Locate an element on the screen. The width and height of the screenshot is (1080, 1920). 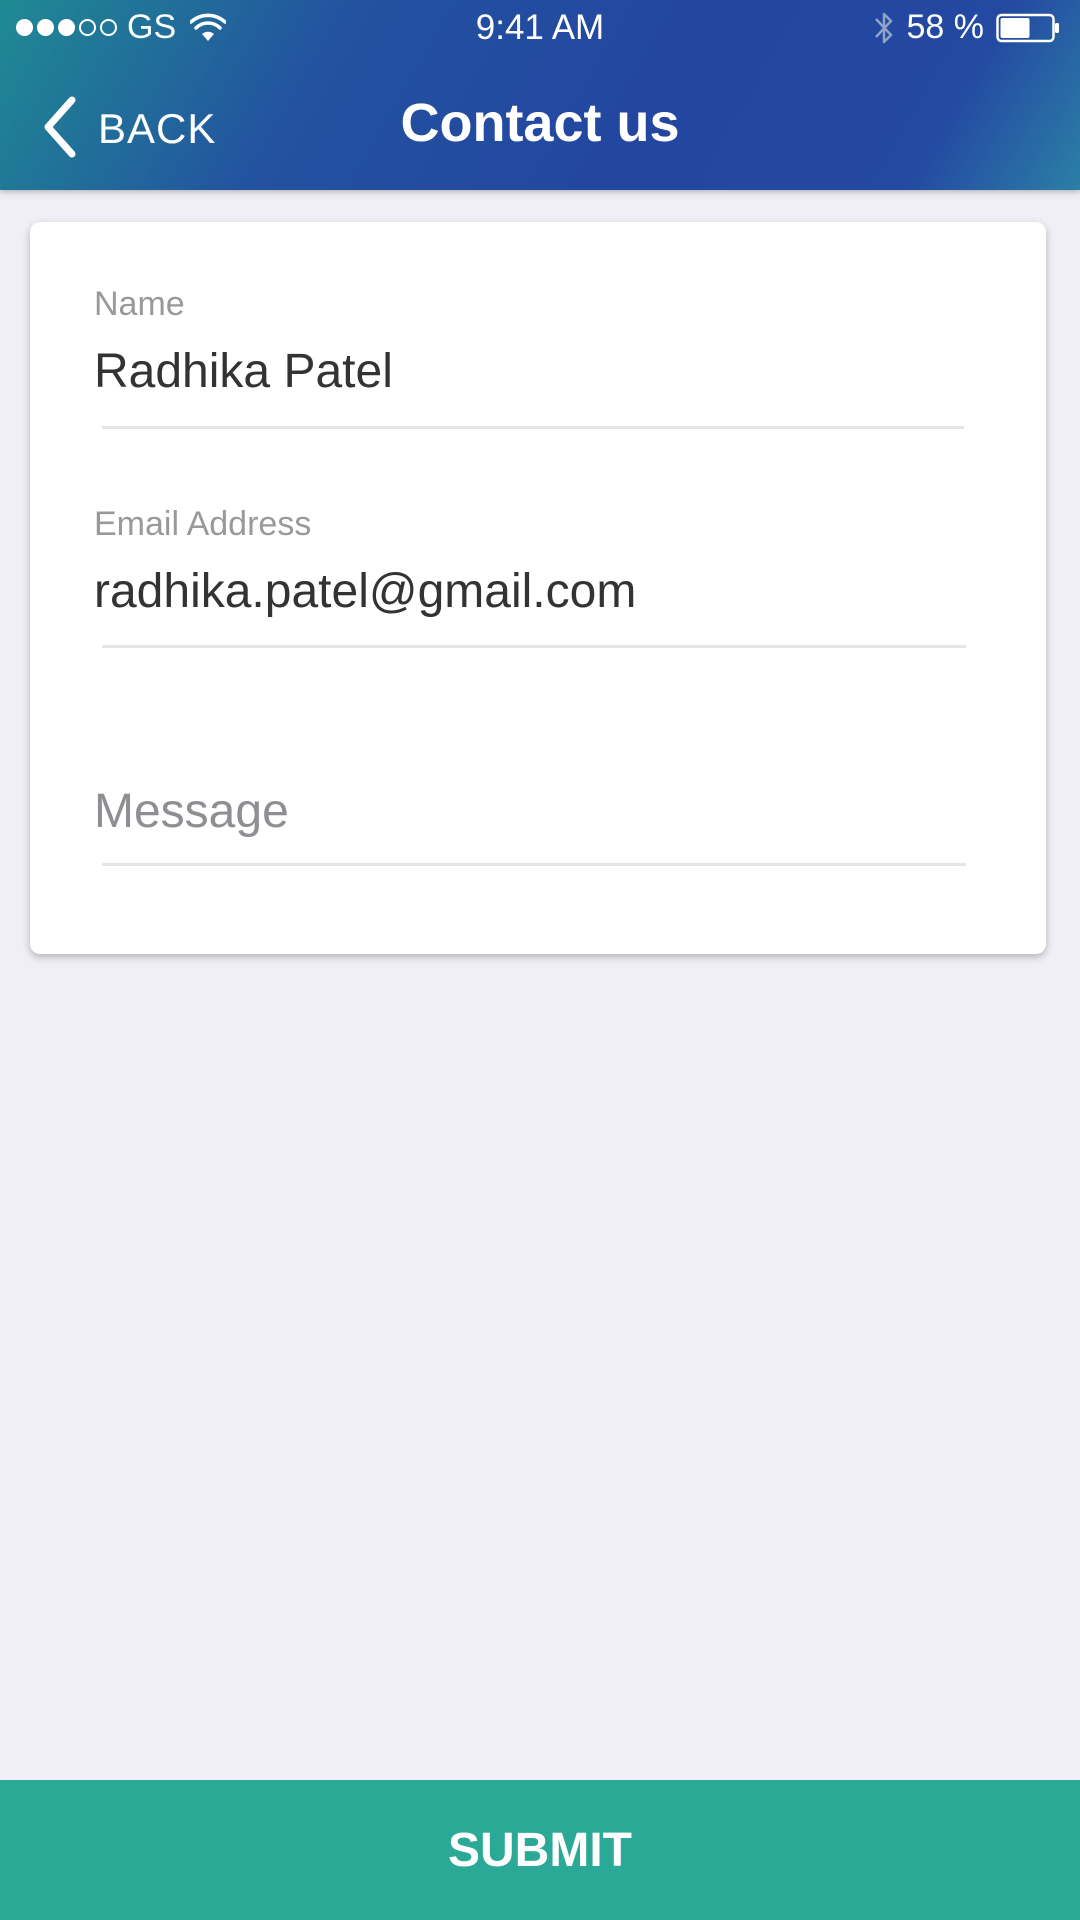
name-field: Name Radhika Patel is located at coordinates (545, 343).